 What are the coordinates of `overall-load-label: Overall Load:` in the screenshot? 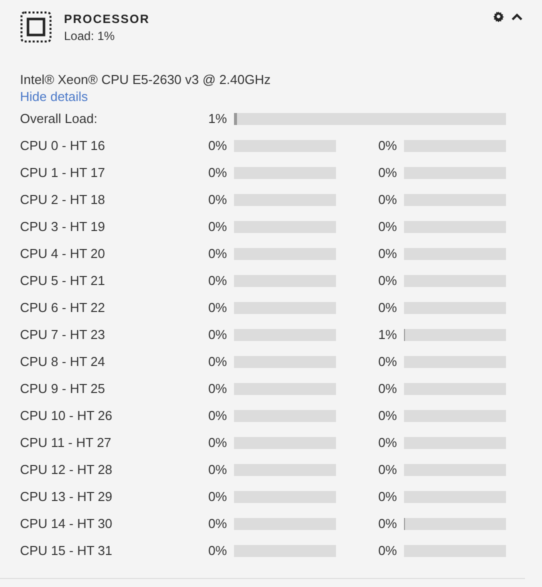 It's located at (59, 118).